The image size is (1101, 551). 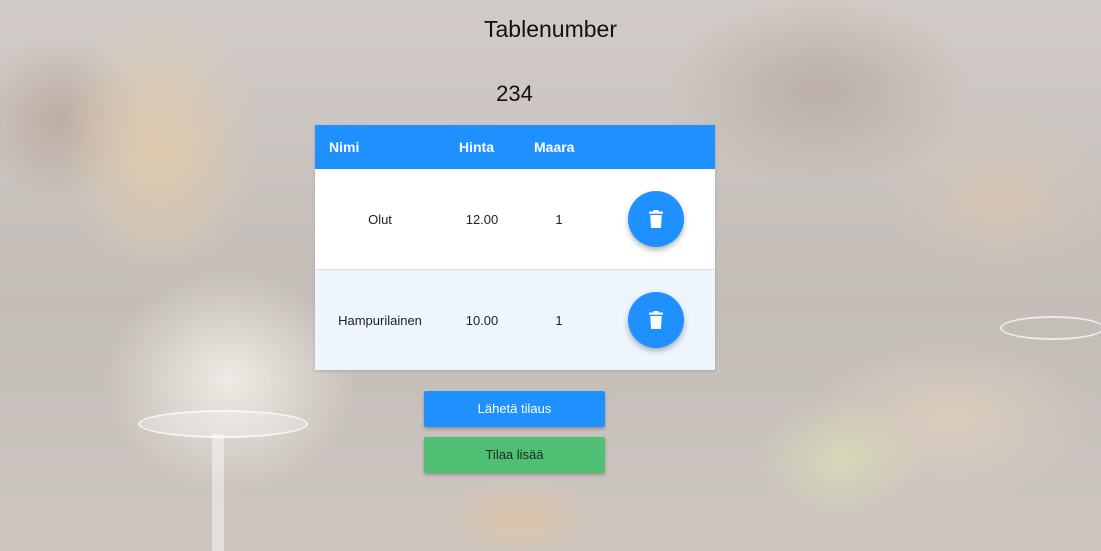 What do you see at coordinates (380, 320) in the screenshot?
I see `item-name: Hampurilainen` at bounding box center [380, 320].